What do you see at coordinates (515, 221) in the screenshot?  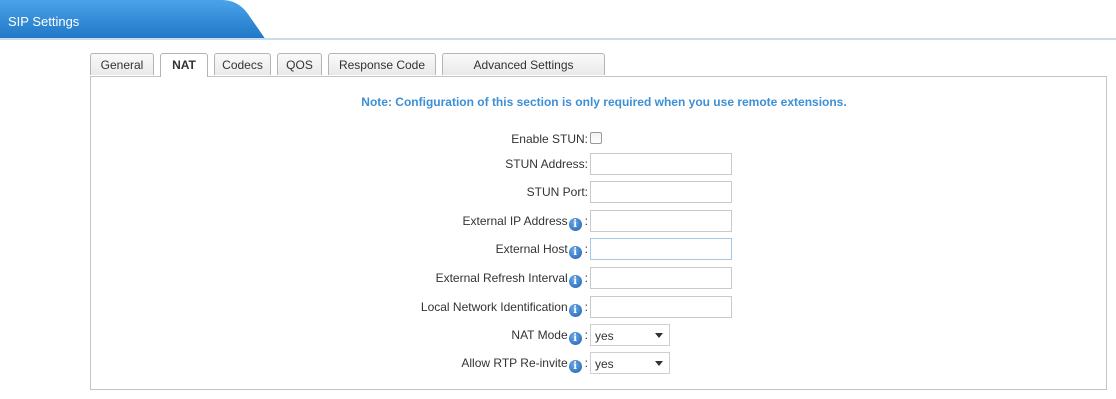 I see `external-ip-label: External IP Address` at bounding box center [515, 221].